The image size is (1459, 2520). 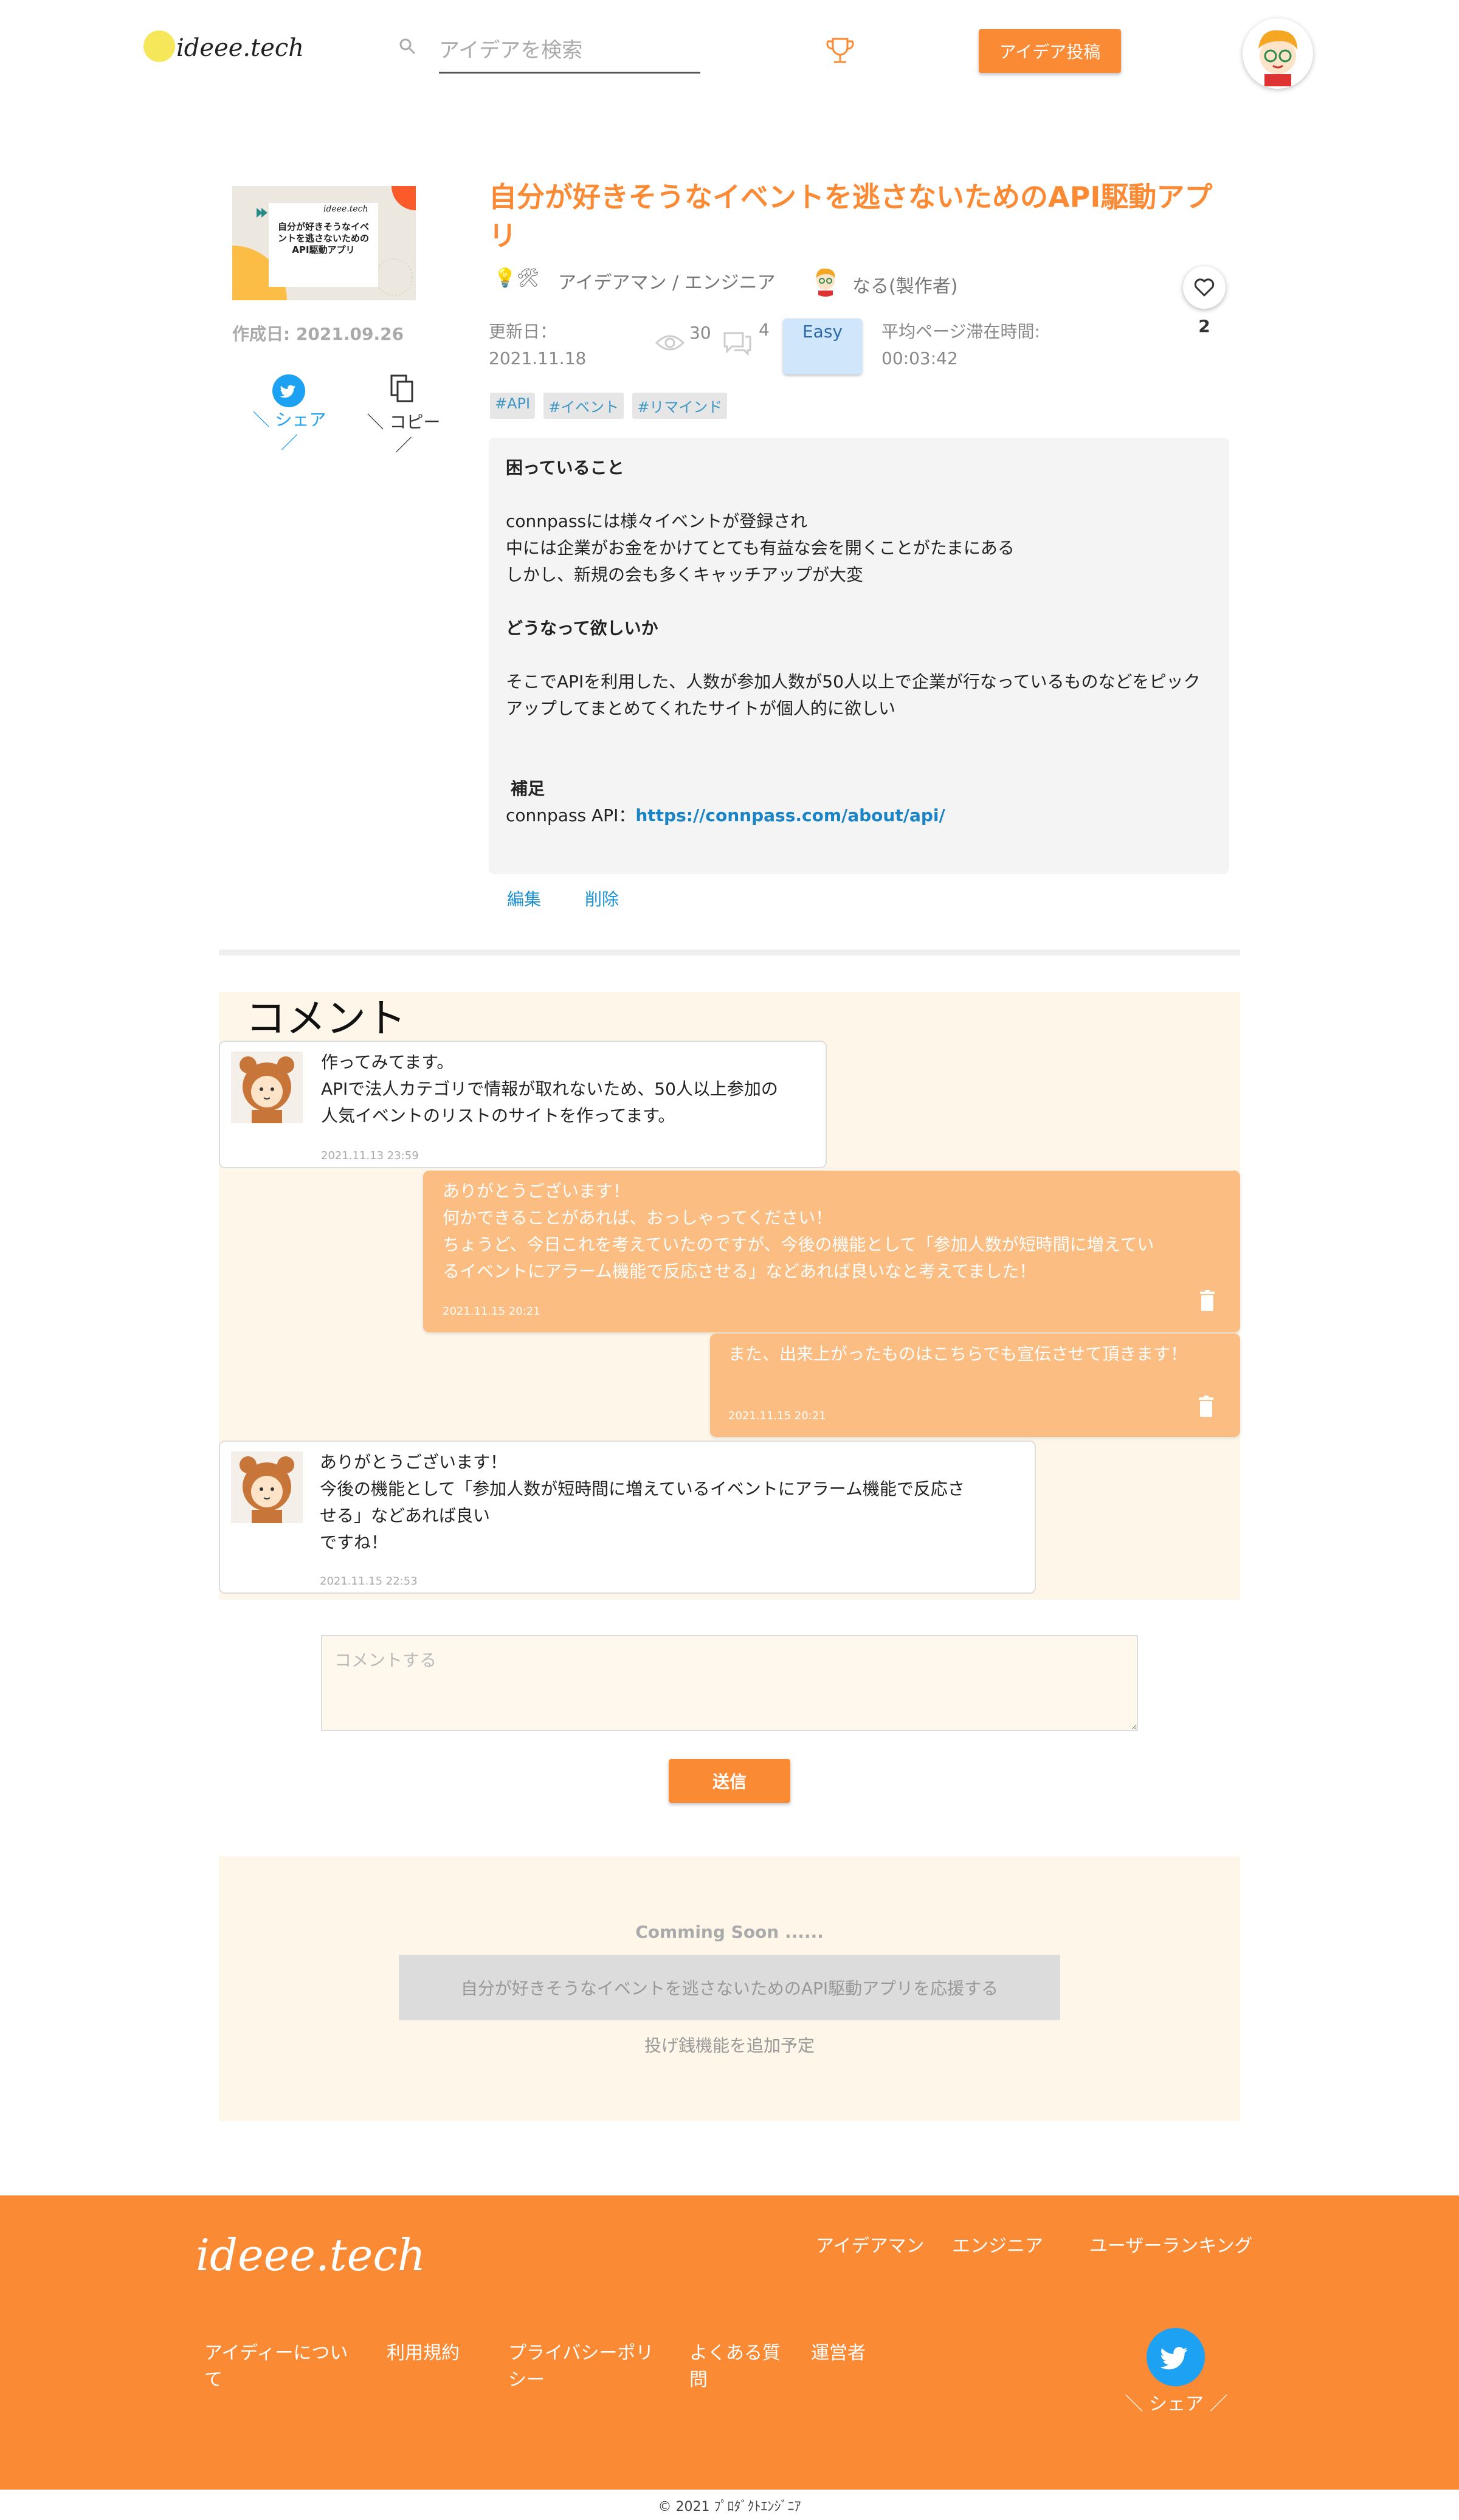 What do you see at coordinates (538, 345) in the screenshot?
I see `updated-date: 更新日：2021.11.18` at bounding box center [538, 345].